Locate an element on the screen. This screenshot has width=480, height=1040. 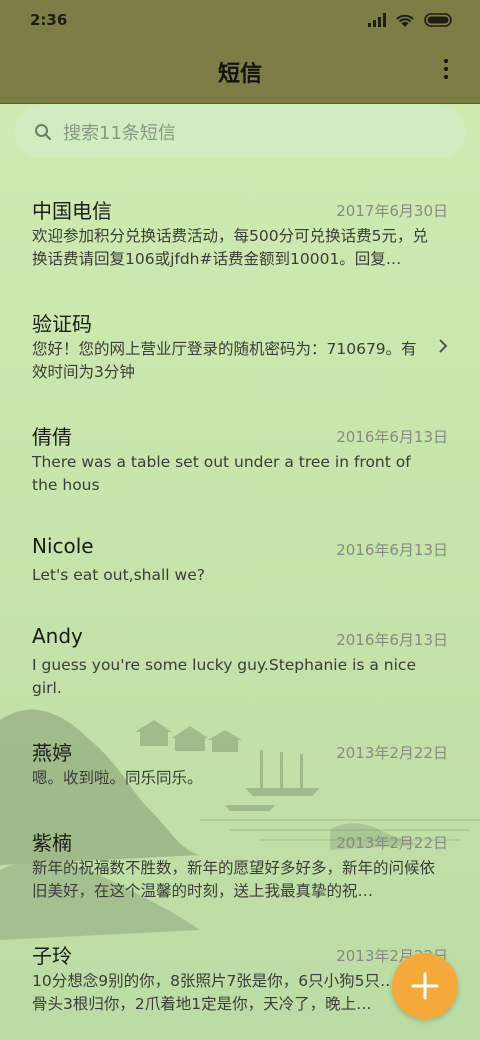
contact-name: Nicole is located at coordinates (63, 546).